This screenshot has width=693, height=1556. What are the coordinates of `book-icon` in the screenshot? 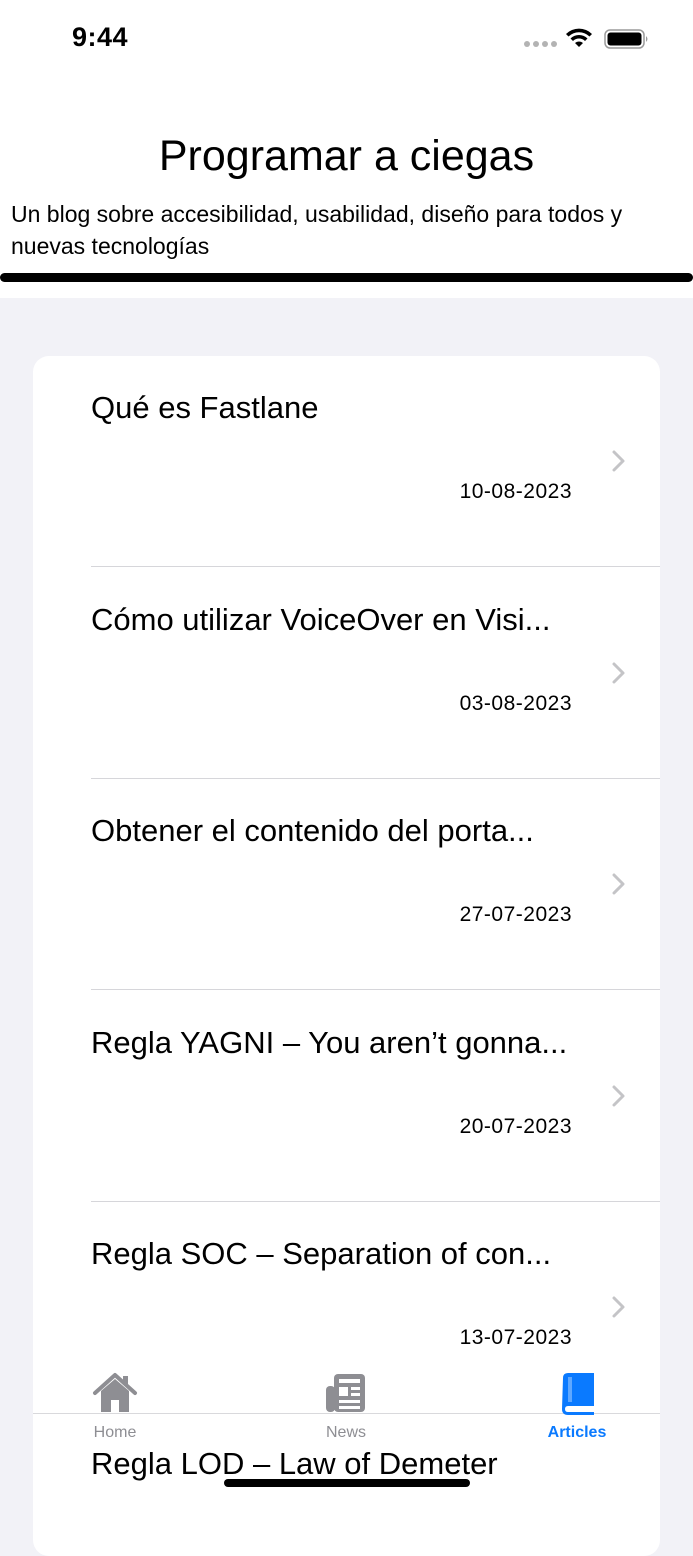 It's located at (578, 1394).